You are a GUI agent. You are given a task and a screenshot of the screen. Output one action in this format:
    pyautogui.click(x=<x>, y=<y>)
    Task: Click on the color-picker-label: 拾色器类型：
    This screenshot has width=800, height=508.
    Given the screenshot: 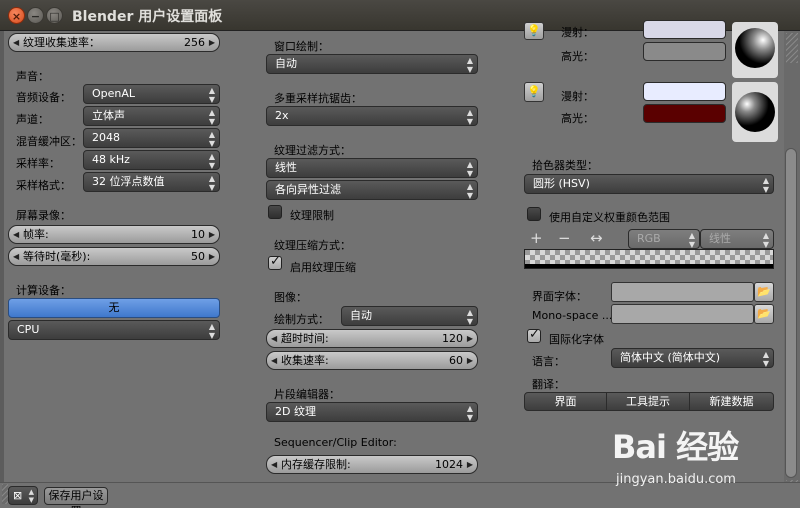 What is the action you would take?
    pyautogui.click(x=565, y=165)
    